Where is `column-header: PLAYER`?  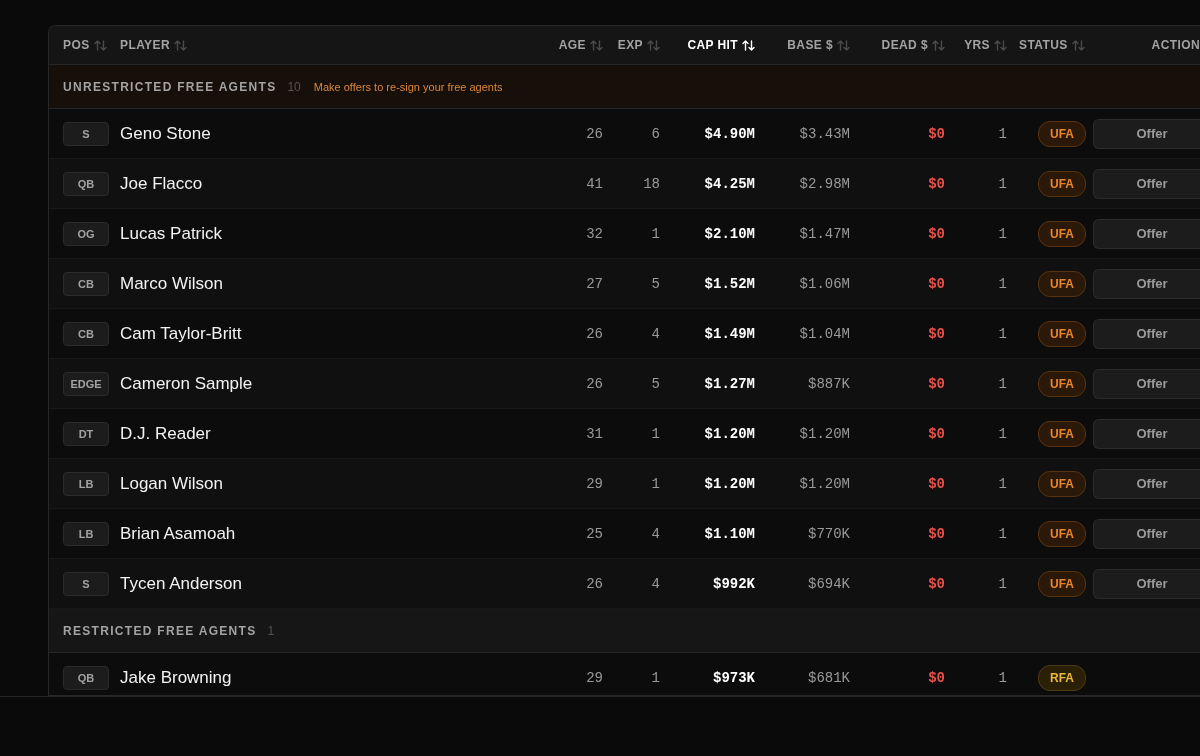 column-header: PLAYER is located at coordinates (145, 45).